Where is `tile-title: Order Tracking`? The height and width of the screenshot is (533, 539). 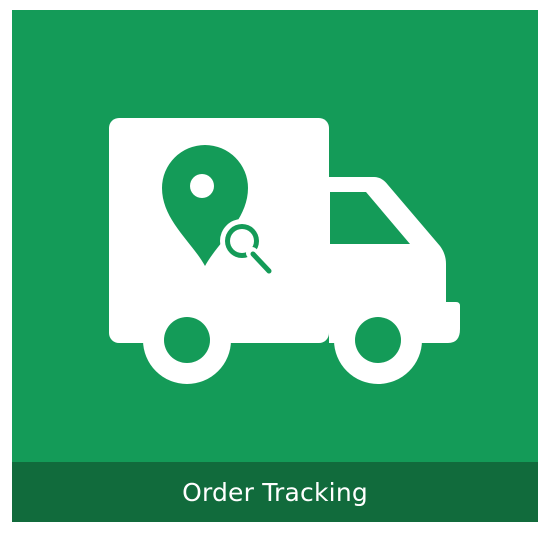
tile-title: Order Tracking is located at coordinates (275, 492).